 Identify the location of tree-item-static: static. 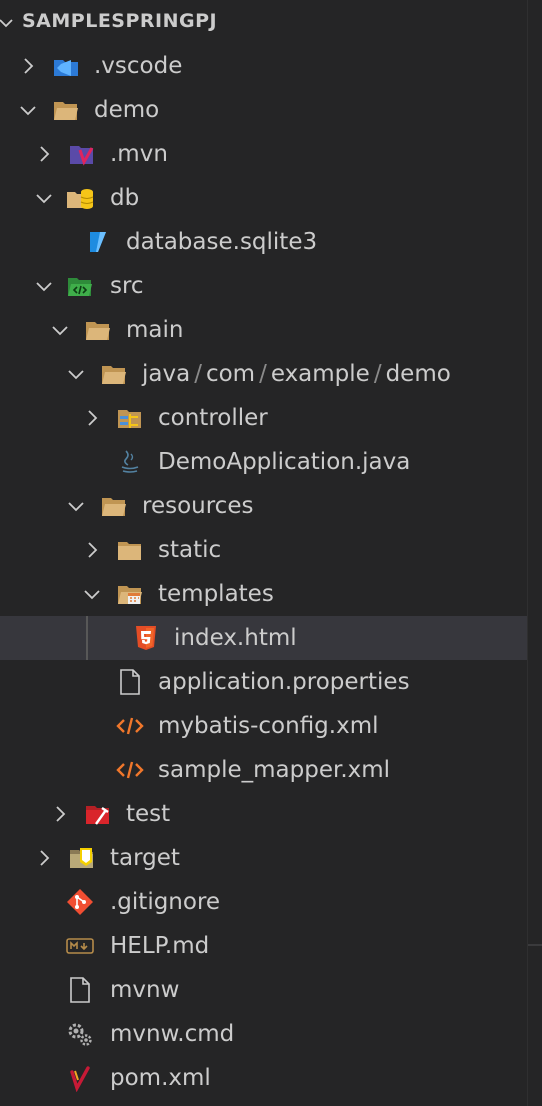
(264, 550).